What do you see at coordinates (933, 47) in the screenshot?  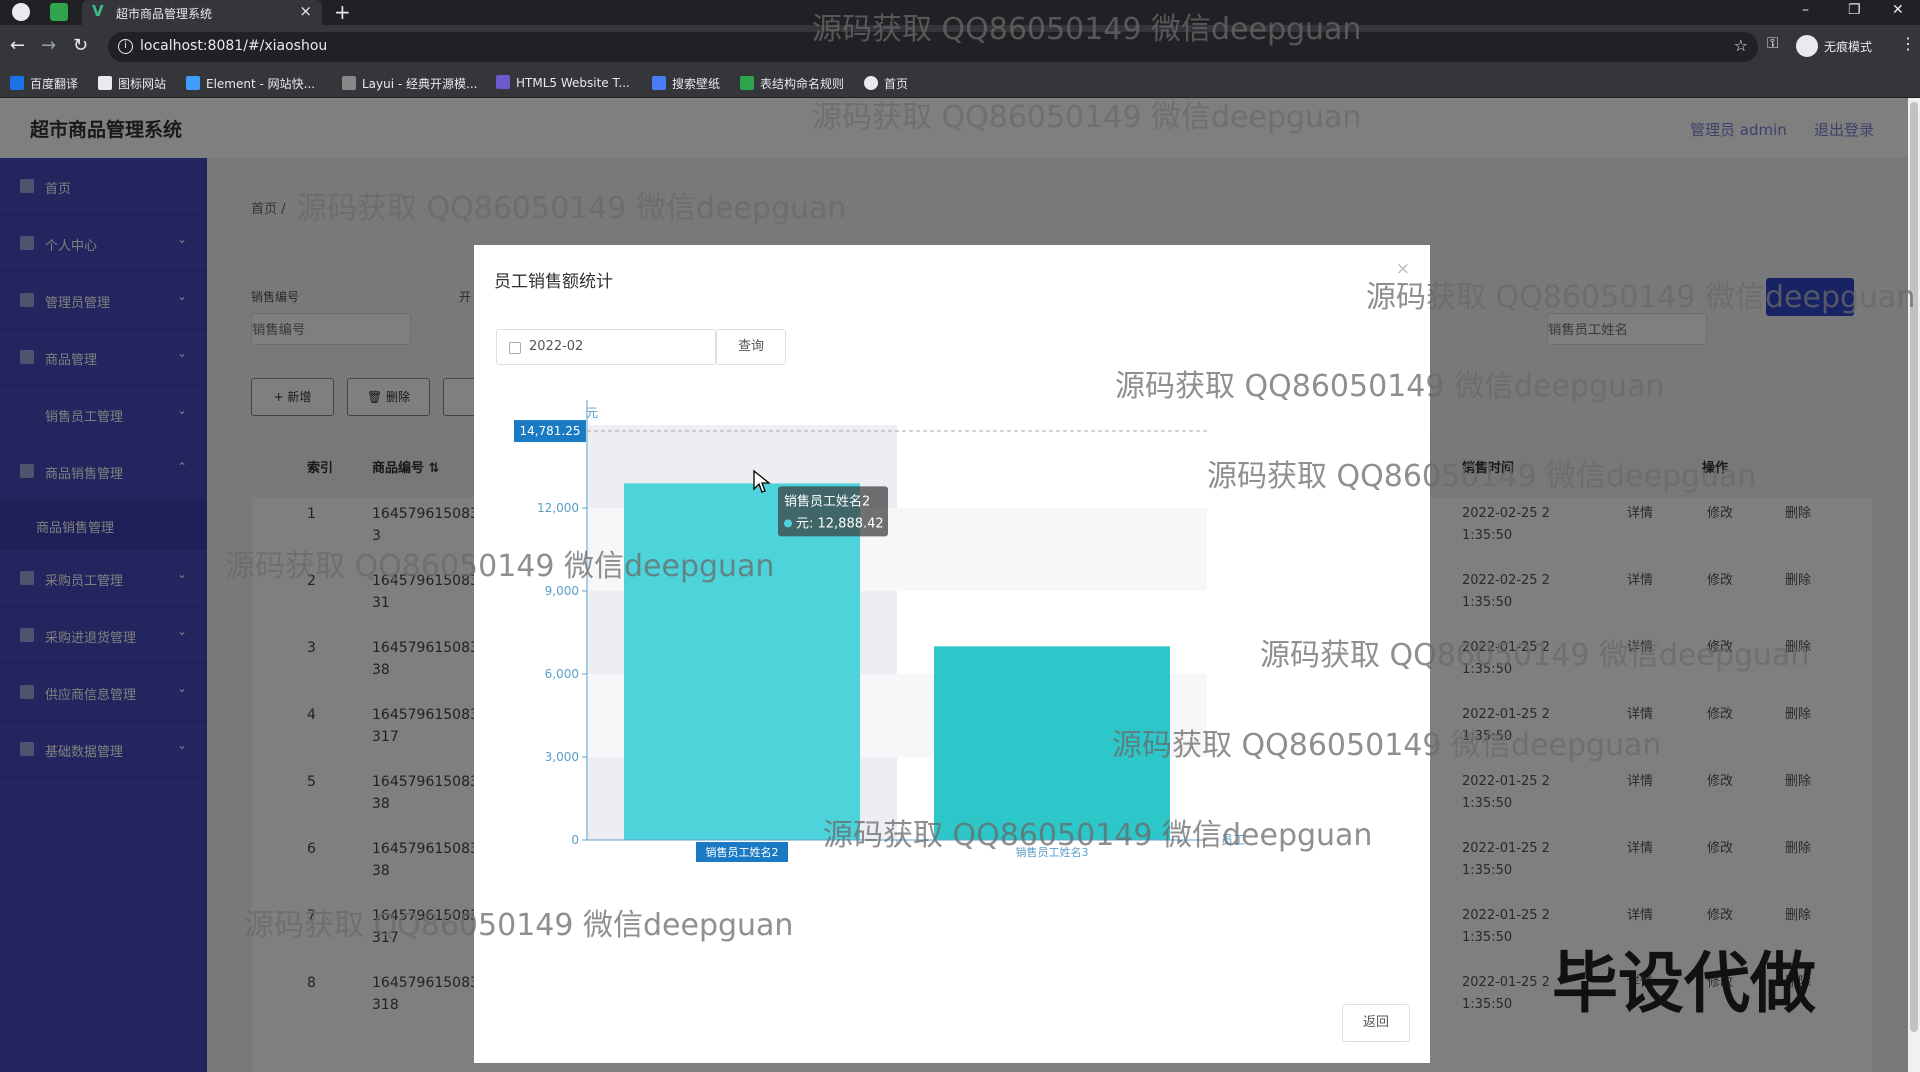 I see `url-input: i localhost:8081/#/xiaoshou ☆` at bounding box center [933, 47].